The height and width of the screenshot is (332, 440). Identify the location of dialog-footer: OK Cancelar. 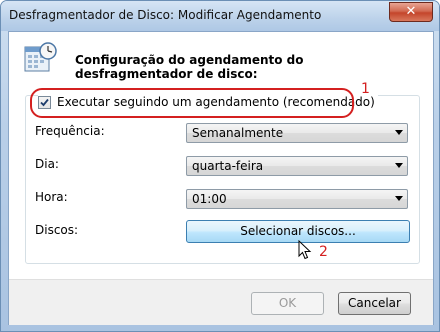
(221, 302).